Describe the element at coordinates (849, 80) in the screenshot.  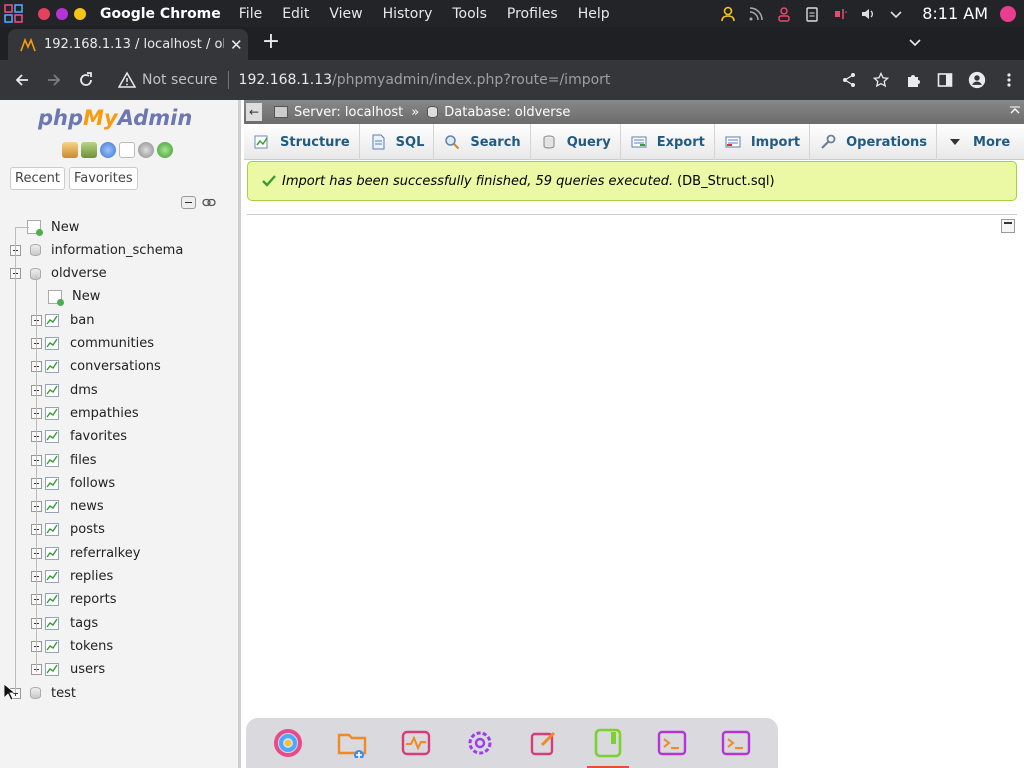
I see `share-icon` at that location.